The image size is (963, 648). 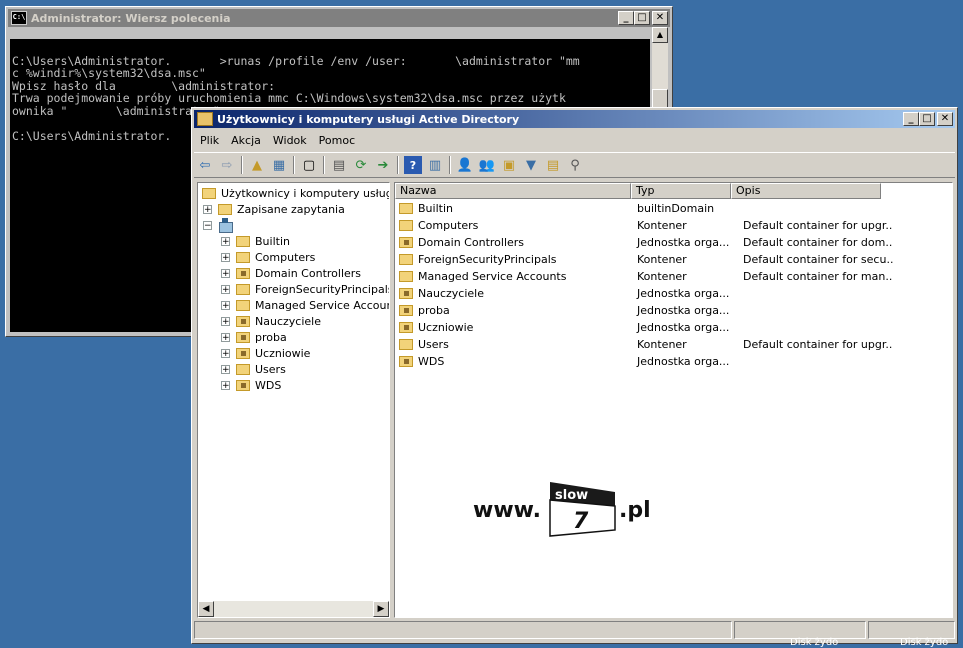 What do you see at coordinates (431, 361) in the screenshot?
I see `list-item-name: WDS` at bounding box center [431, 361].